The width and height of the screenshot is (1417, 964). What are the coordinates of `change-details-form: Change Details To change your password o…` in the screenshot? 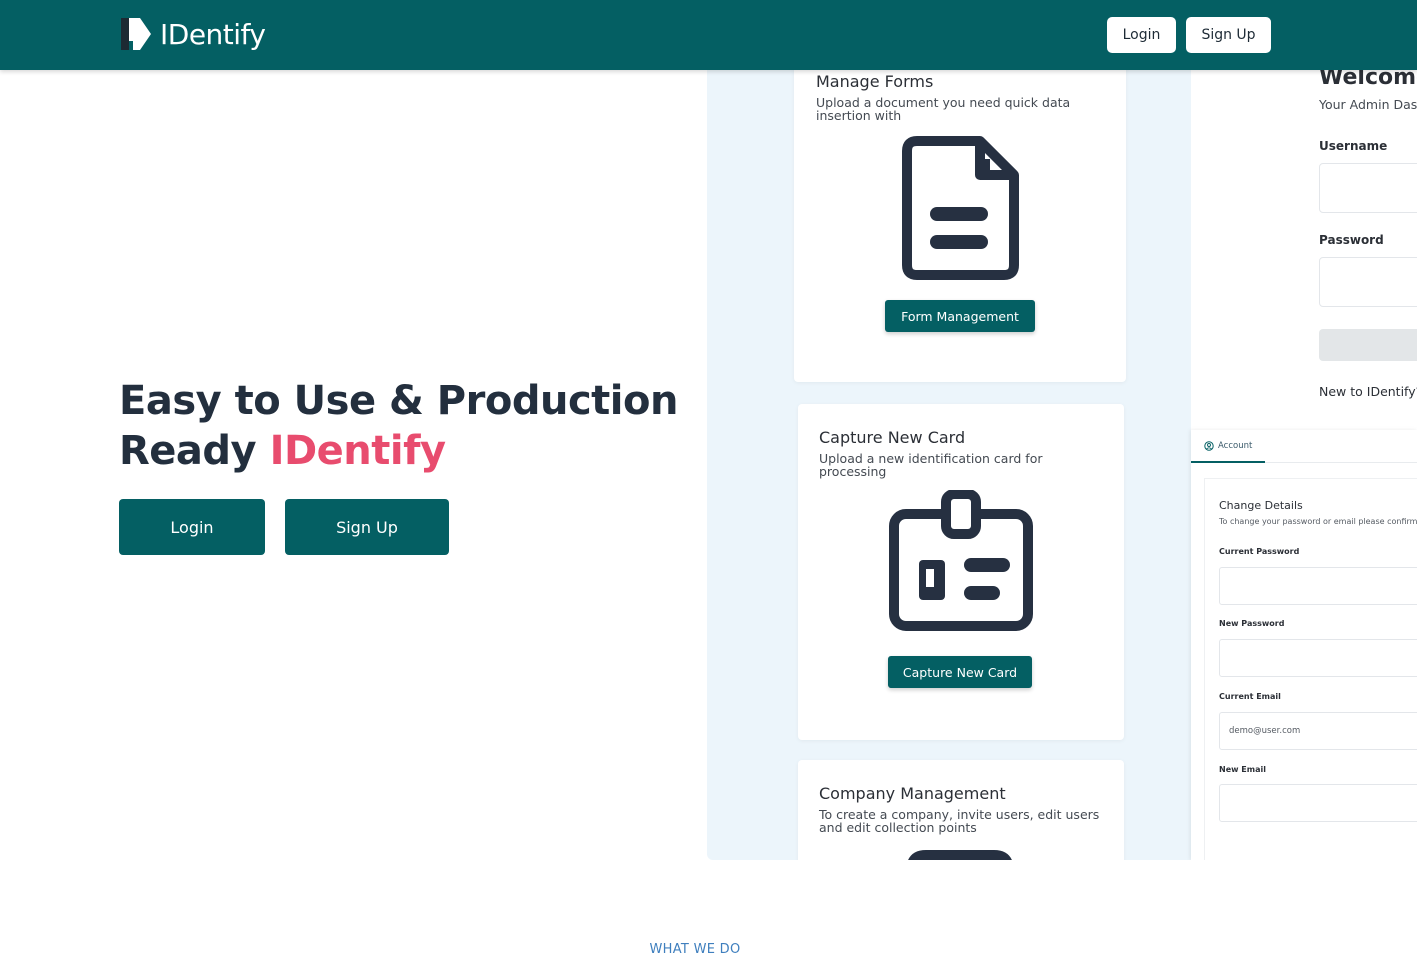 It's located at (1310, 669).